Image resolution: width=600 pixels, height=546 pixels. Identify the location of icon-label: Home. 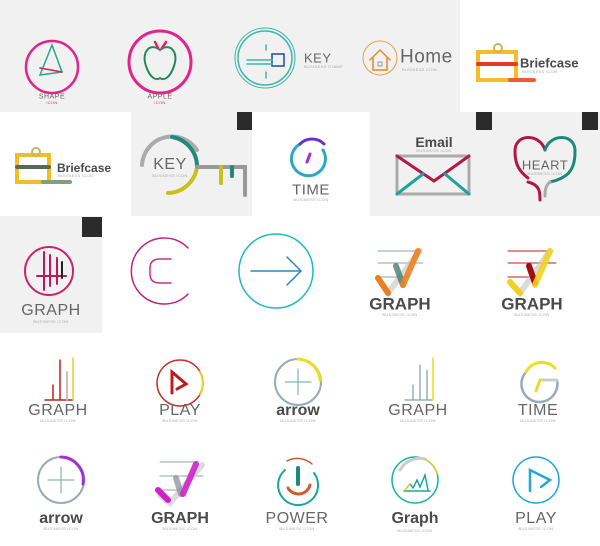
(426, 57).